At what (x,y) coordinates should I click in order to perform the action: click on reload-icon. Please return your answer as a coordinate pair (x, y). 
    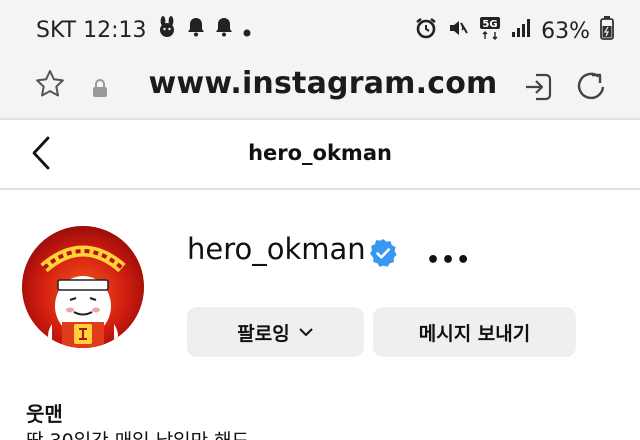
    Looking at the image, I should click on (591, 89).